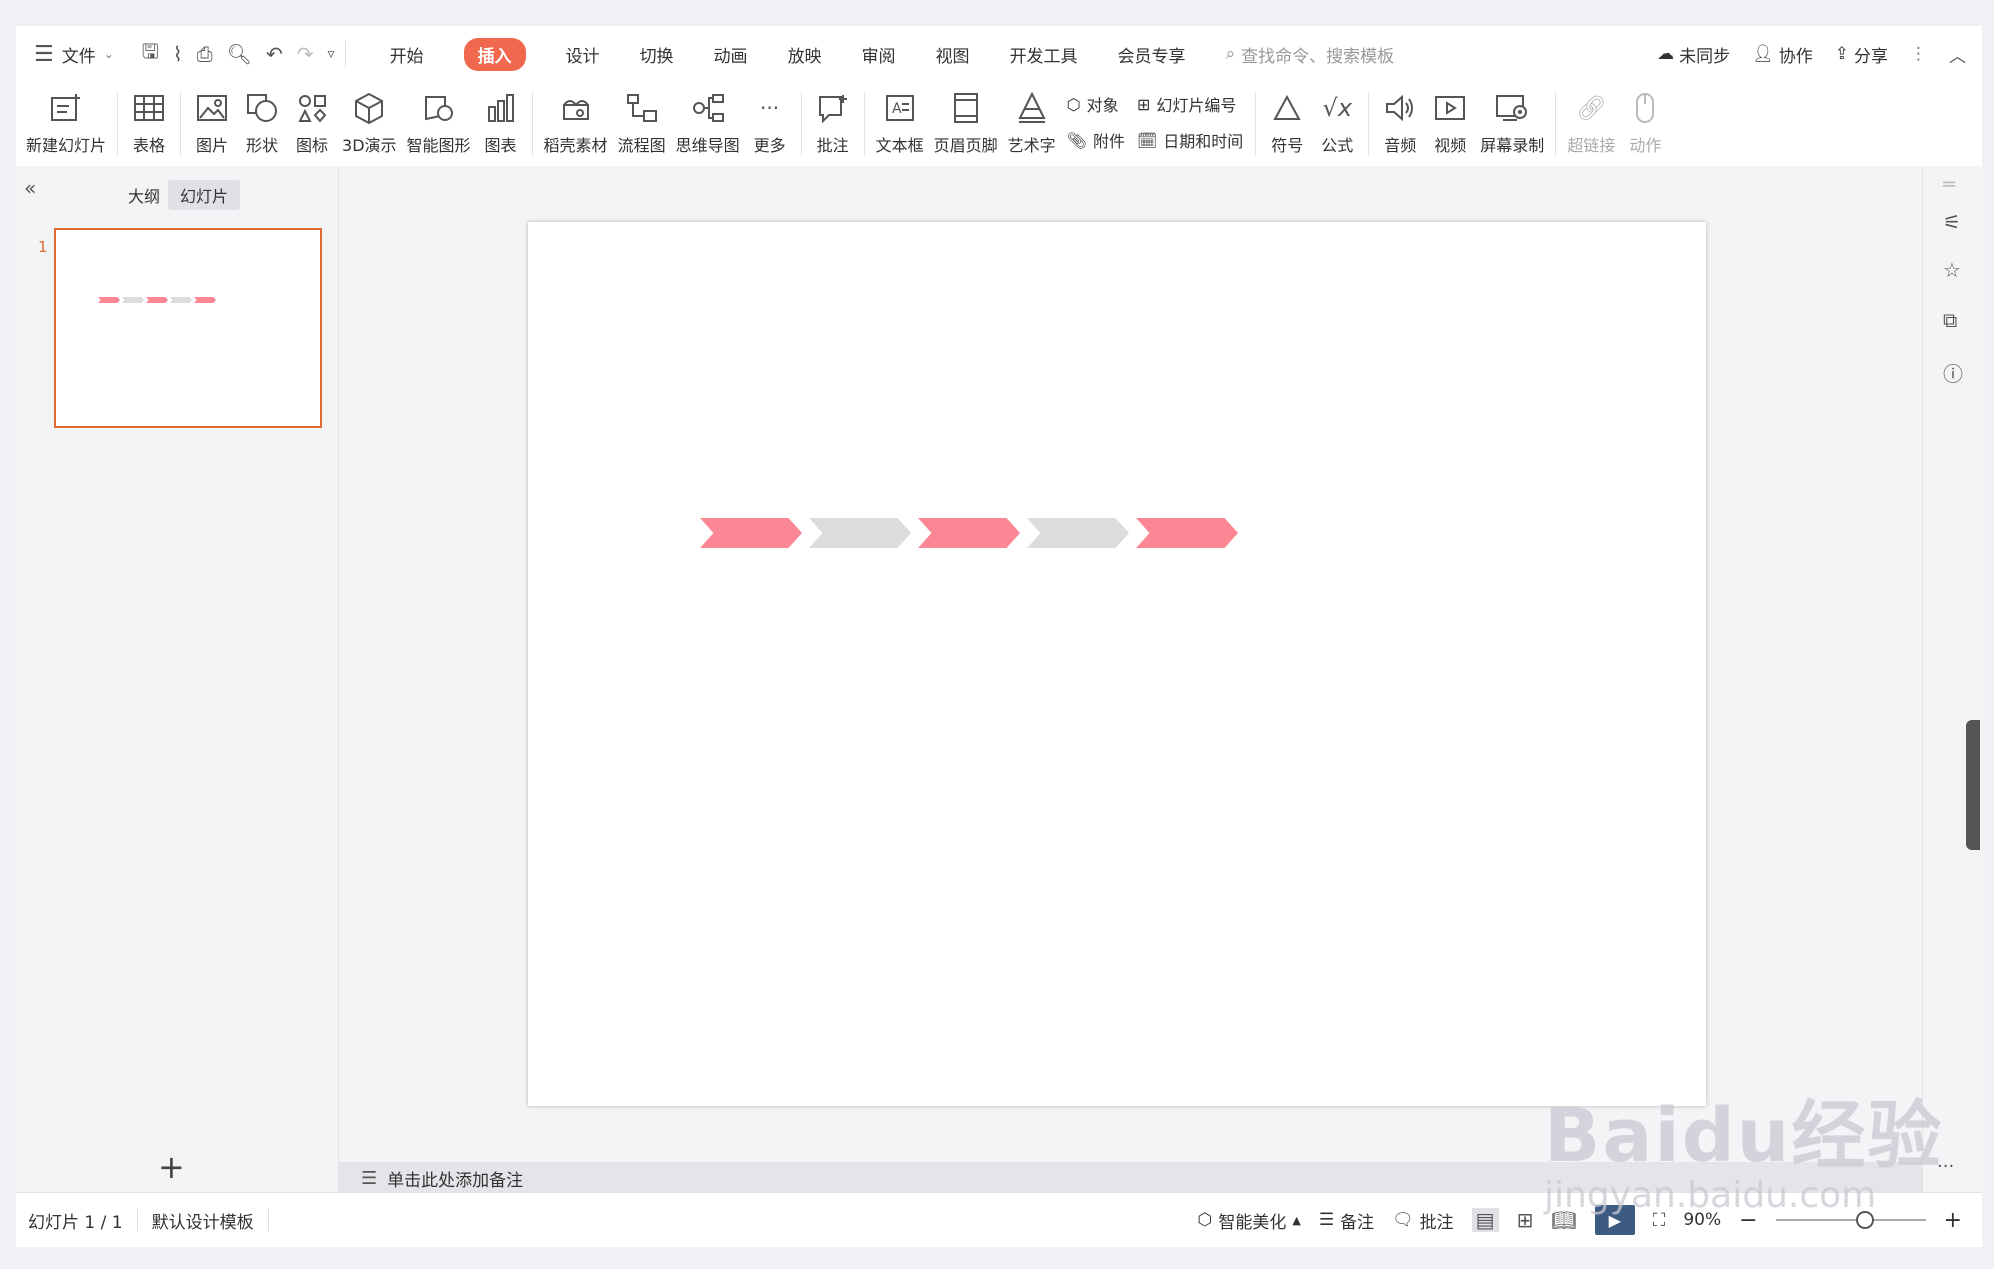 Image resolution: width=1994 pixels, height=1269 pixels. What do you see at coordinates (177, 679) in the screenshot?
I see `slides-panel: « 大纲 幻灯片 1 +` at bounding box center [177, 679].